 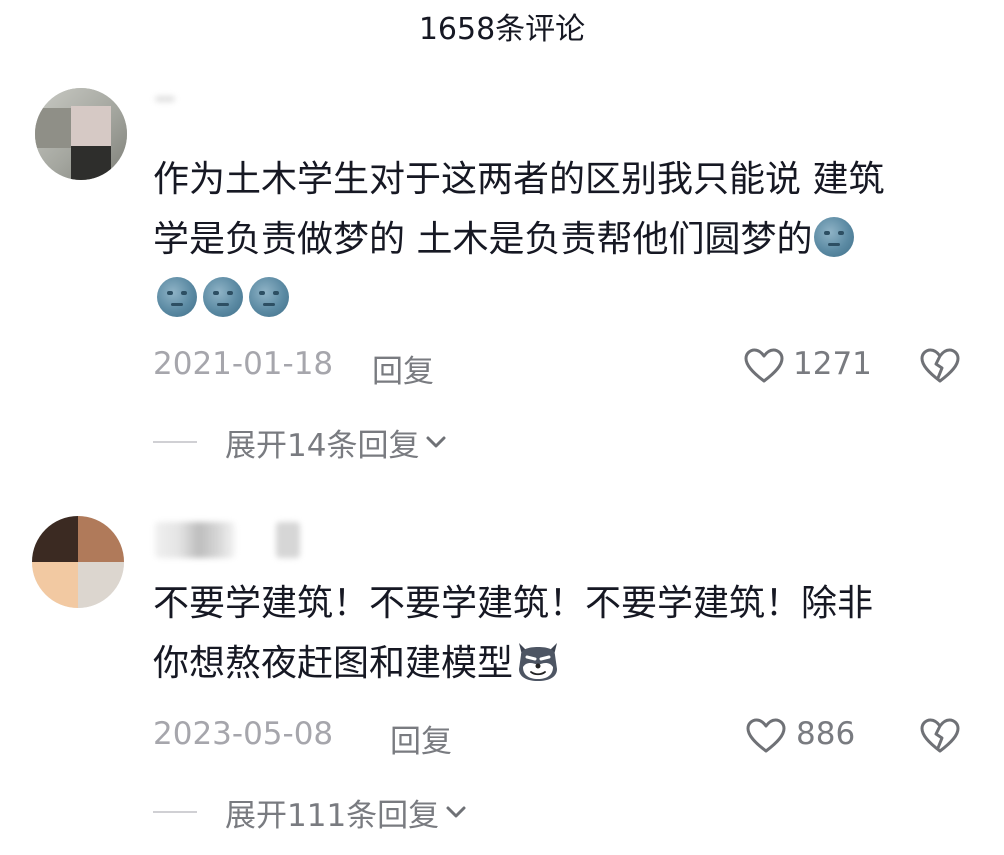 I want to click on husky-emoji-icon, so click(x=538, y=661).